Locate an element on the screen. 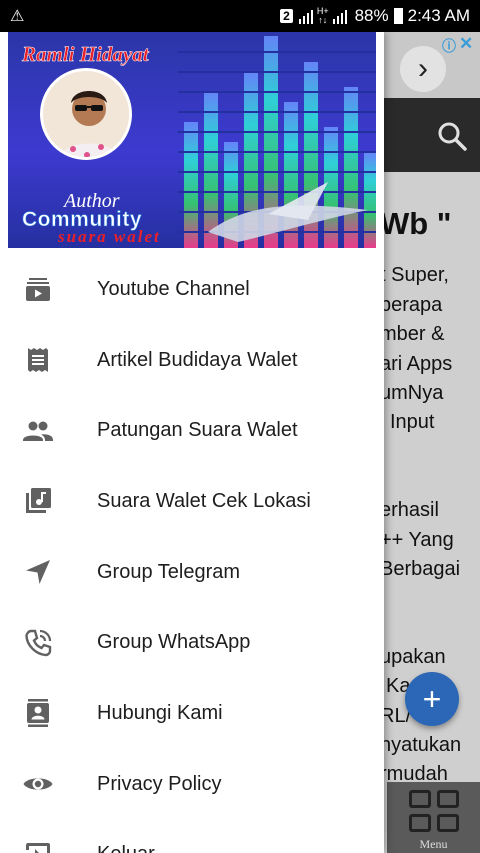 The height and width of the screenshot is (853, 480). article-text-line: nyatukan is located at coordinates (421, 745).